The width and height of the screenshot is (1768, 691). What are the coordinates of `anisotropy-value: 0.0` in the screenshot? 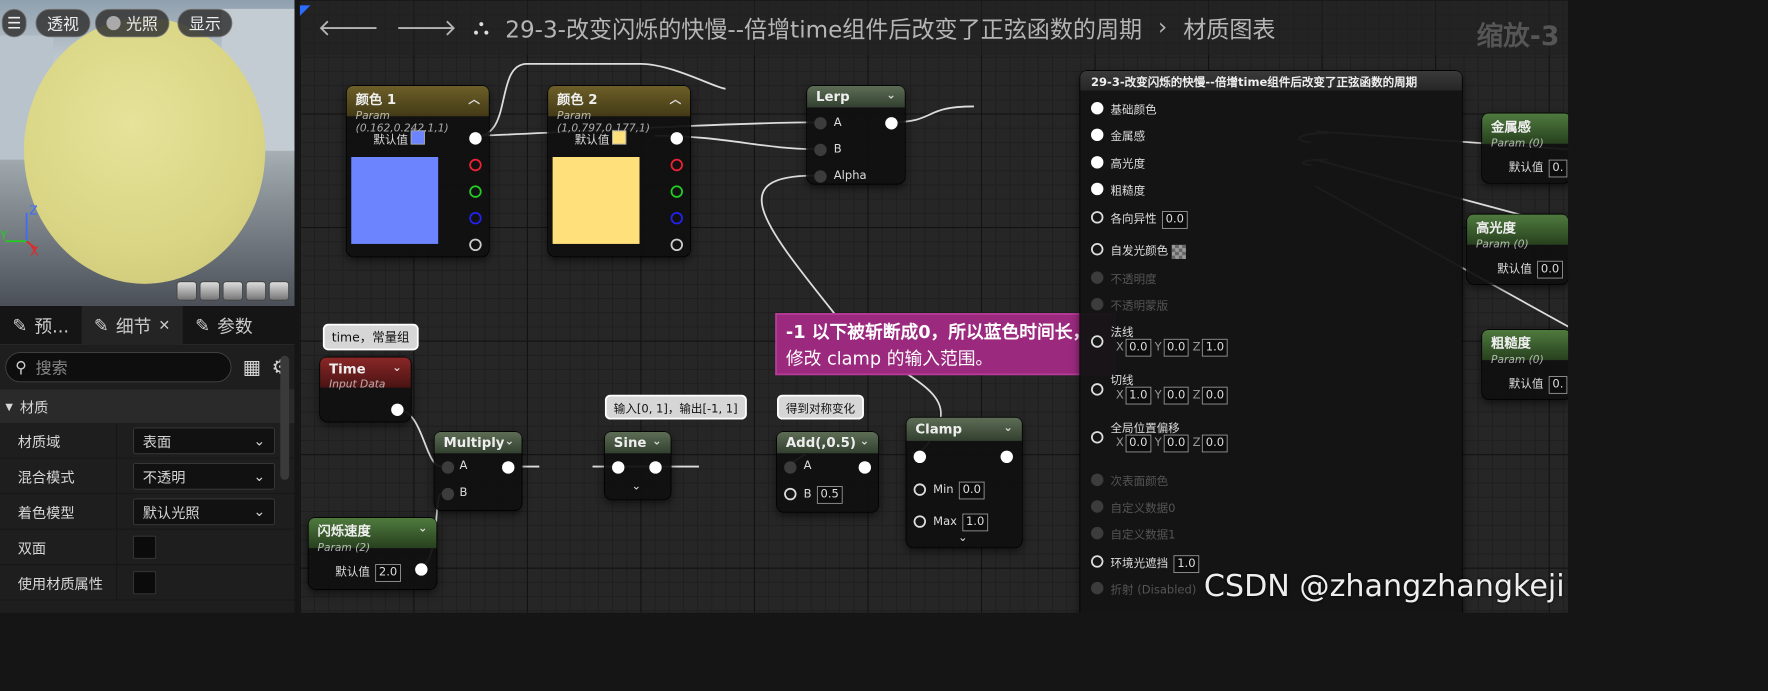 It's located at (1175, 220).